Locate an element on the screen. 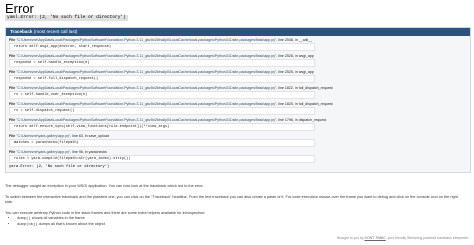 The image size is (474, 245). frame-line-info: , line 1820, in full_dispatch_request is located at coordinates (304, 104).